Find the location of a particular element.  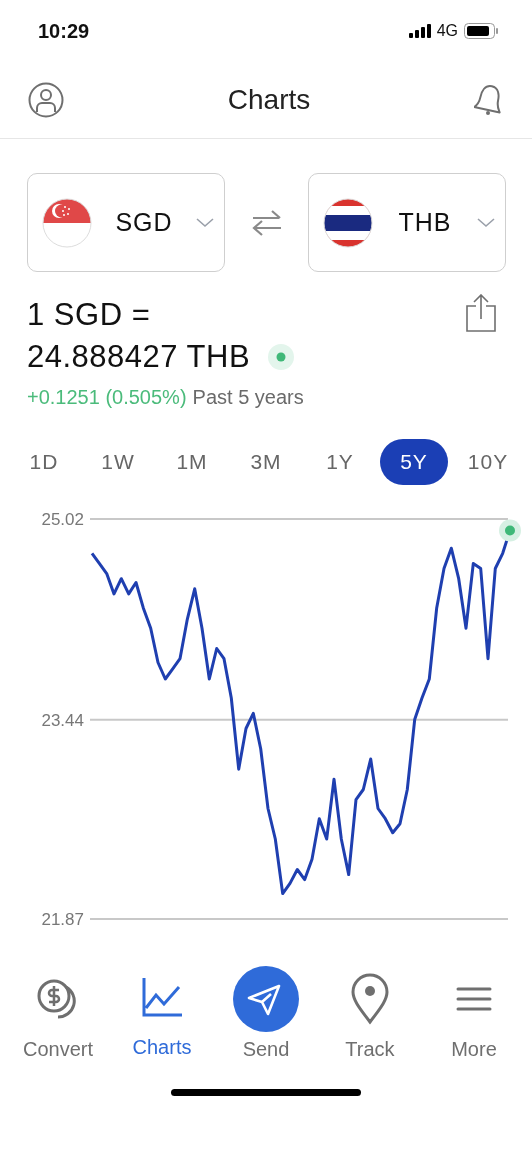

location-pin-icon is located at coordinates (370, 999).